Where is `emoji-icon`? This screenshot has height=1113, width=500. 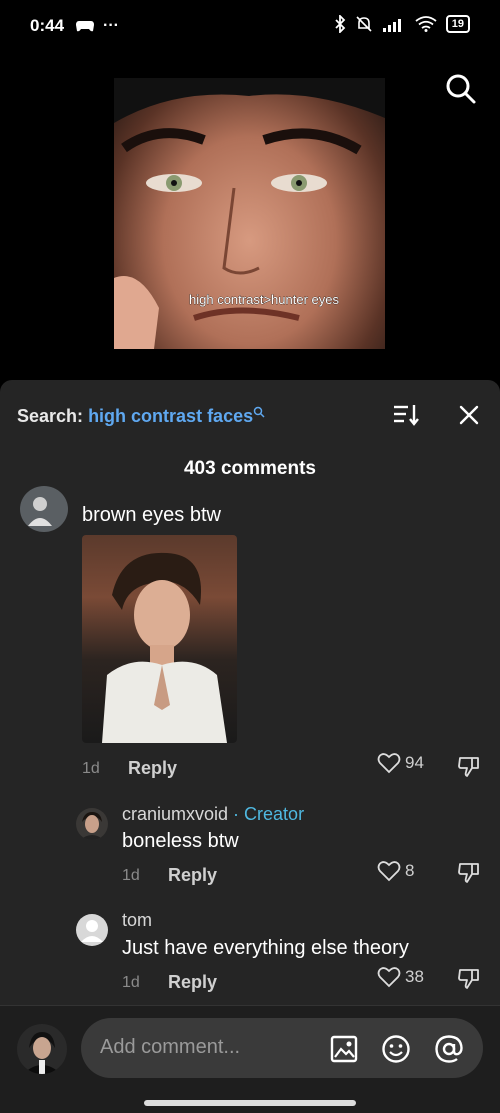 emoji-icon is located at coordinates (396, 1049).